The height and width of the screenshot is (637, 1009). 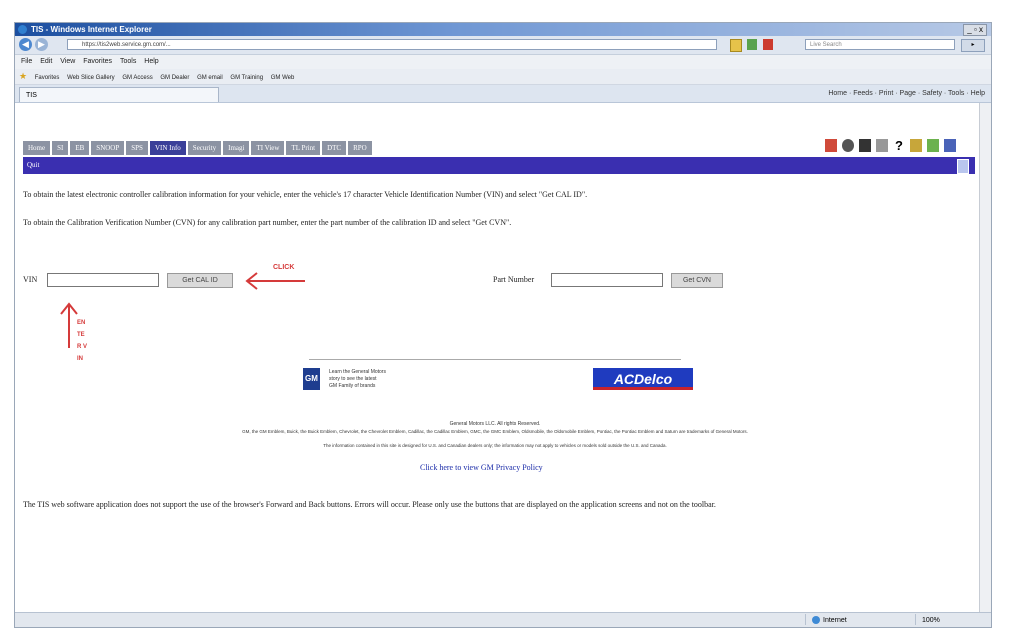 I want to click on click-annotation: CLICK, so click(x=284, y=267).